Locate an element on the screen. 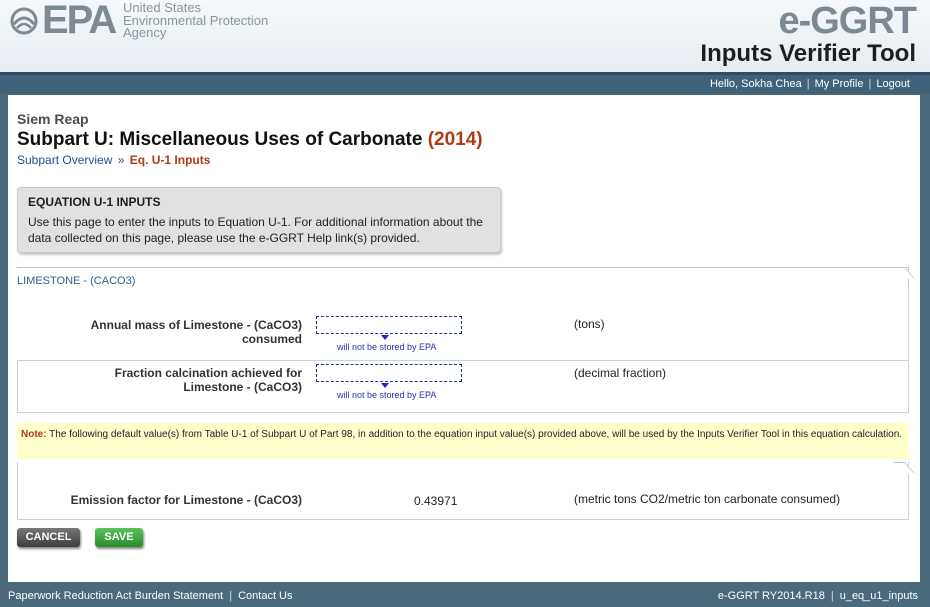 This screenshot has width=930, height=607. user-links: Hello, Sokha Chea | My Profile | Logout is located at coordinates (810, 84).